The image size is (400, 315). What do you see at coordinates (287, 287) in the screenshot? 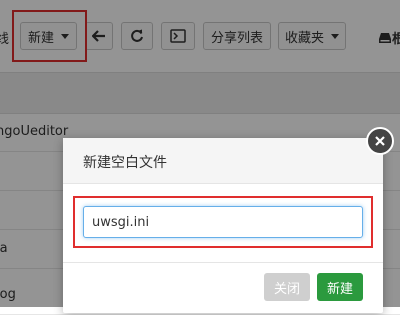
I see `close-button: 关闭` at bounding box center [287, 287].